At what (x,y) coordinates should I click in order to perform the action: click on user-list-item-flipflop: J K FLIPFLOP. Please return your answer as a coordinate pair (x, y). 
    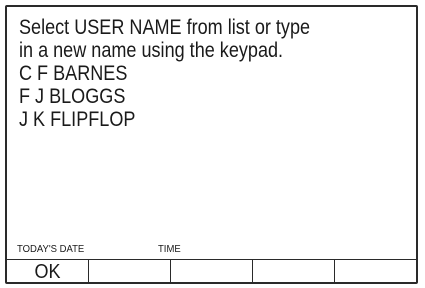
    Looking at the image, I should click on (189, 119).